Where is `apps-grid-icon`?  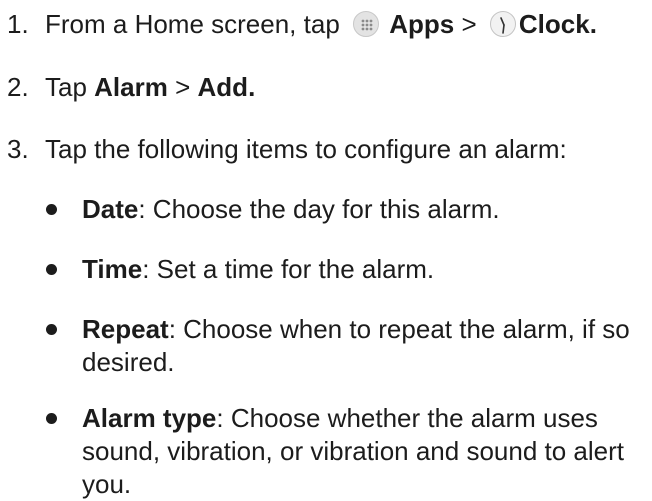
apps-grid-icon is located at coordinates (366, 24).